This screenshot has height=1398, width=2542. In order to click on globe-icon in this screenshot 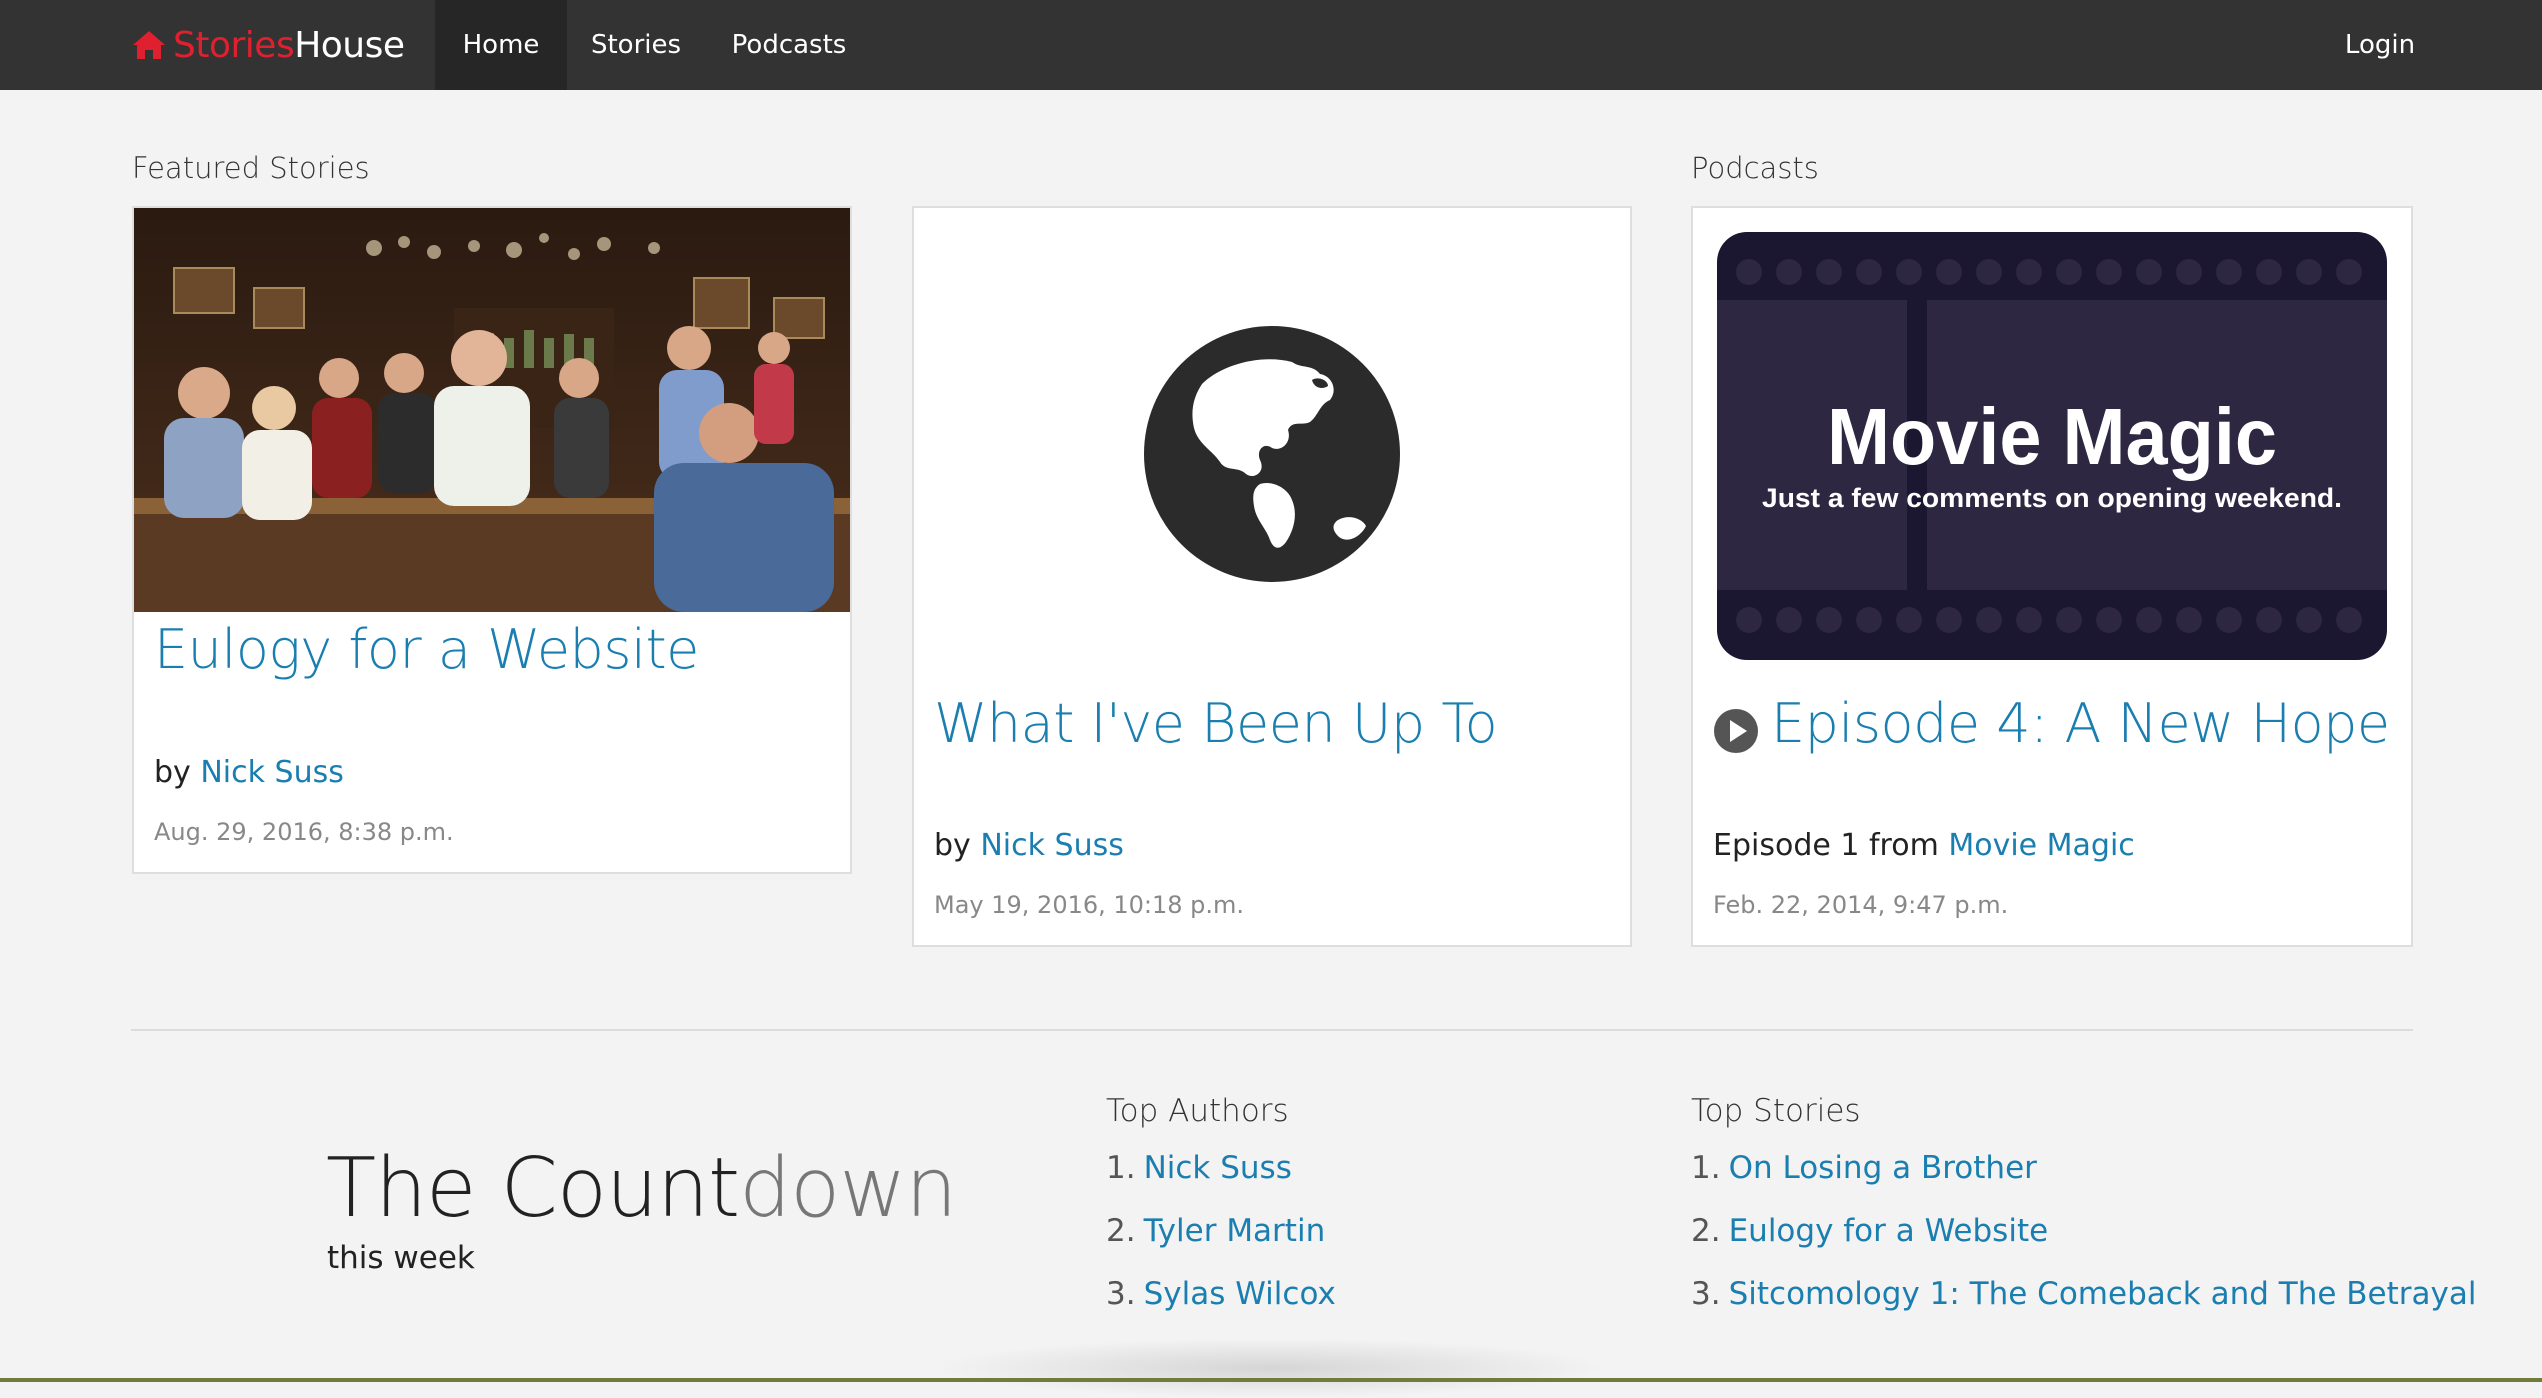, I will do `click(1272, 454)`.